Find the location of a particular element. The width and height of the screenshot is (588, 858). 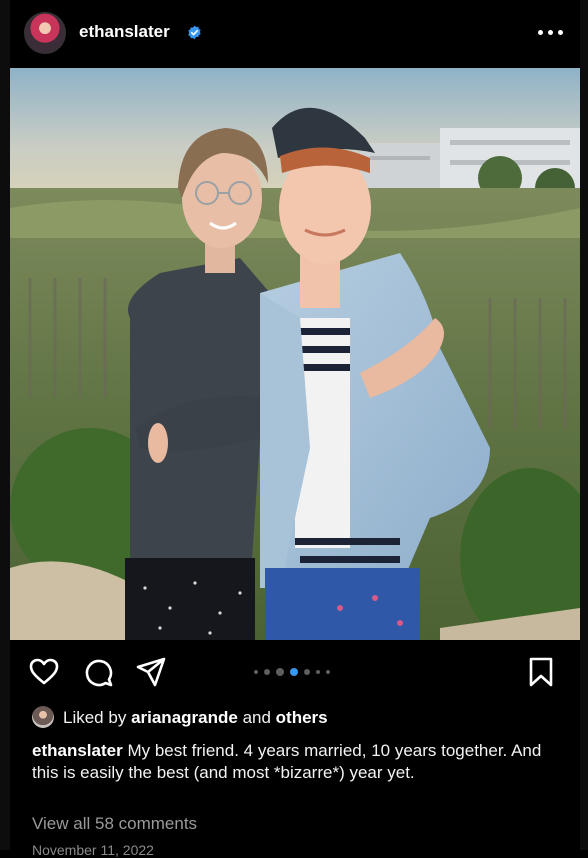

save-bookmark-icon is located at coordinates (541, 672).